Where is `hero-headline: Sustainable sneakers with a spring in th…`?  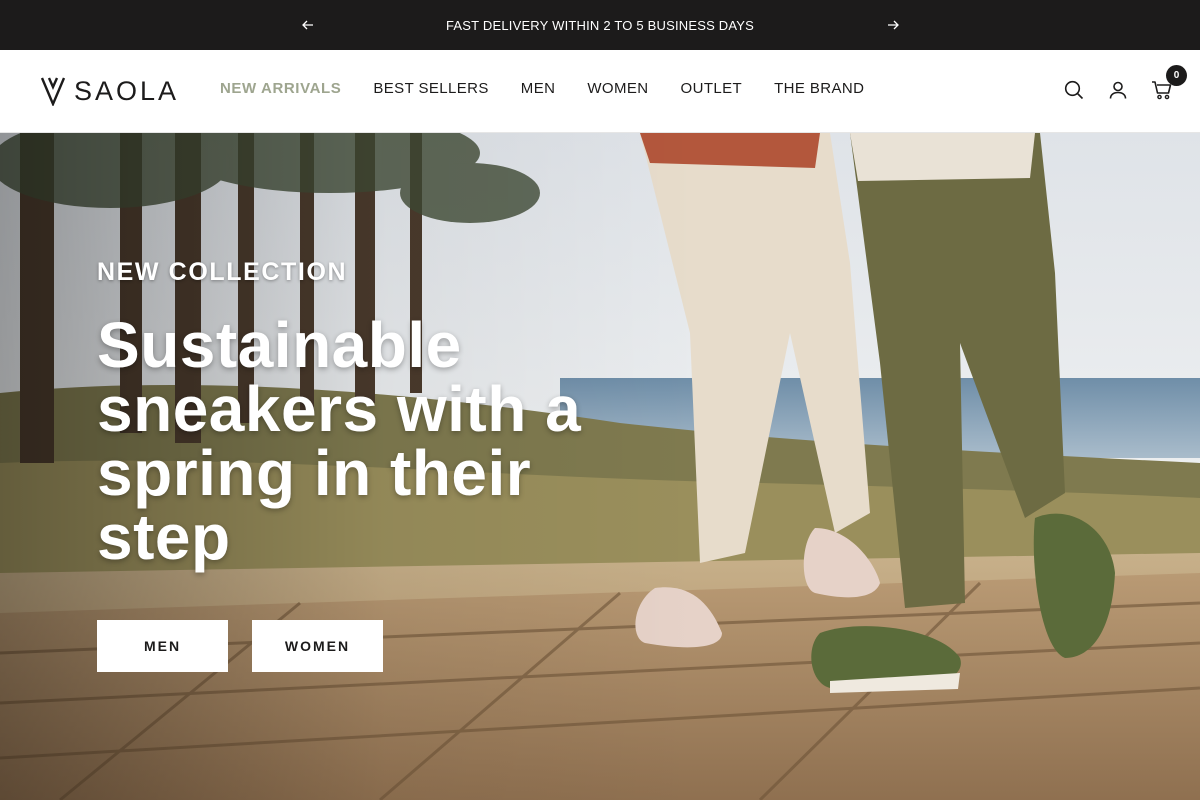 hero-headline: Sustainable sneakers with a spring in th… is located at coordinates (339, 441).